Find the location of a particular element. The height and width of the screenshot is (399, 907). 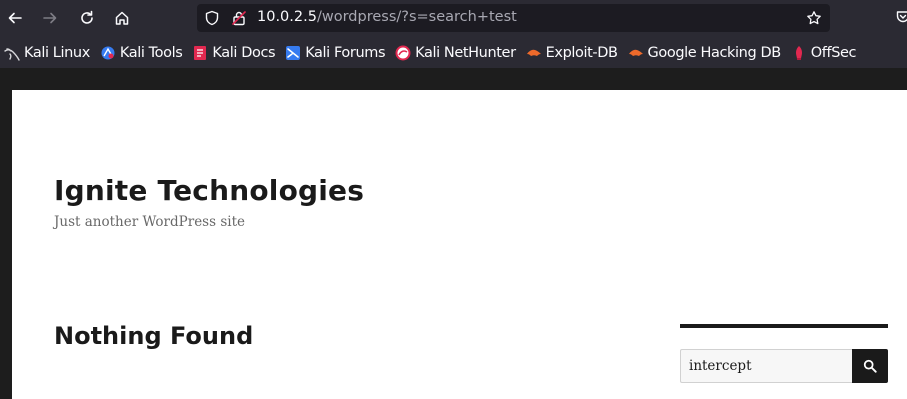

bookmark-label: Kali Forums is located at coordinates (345, 53).